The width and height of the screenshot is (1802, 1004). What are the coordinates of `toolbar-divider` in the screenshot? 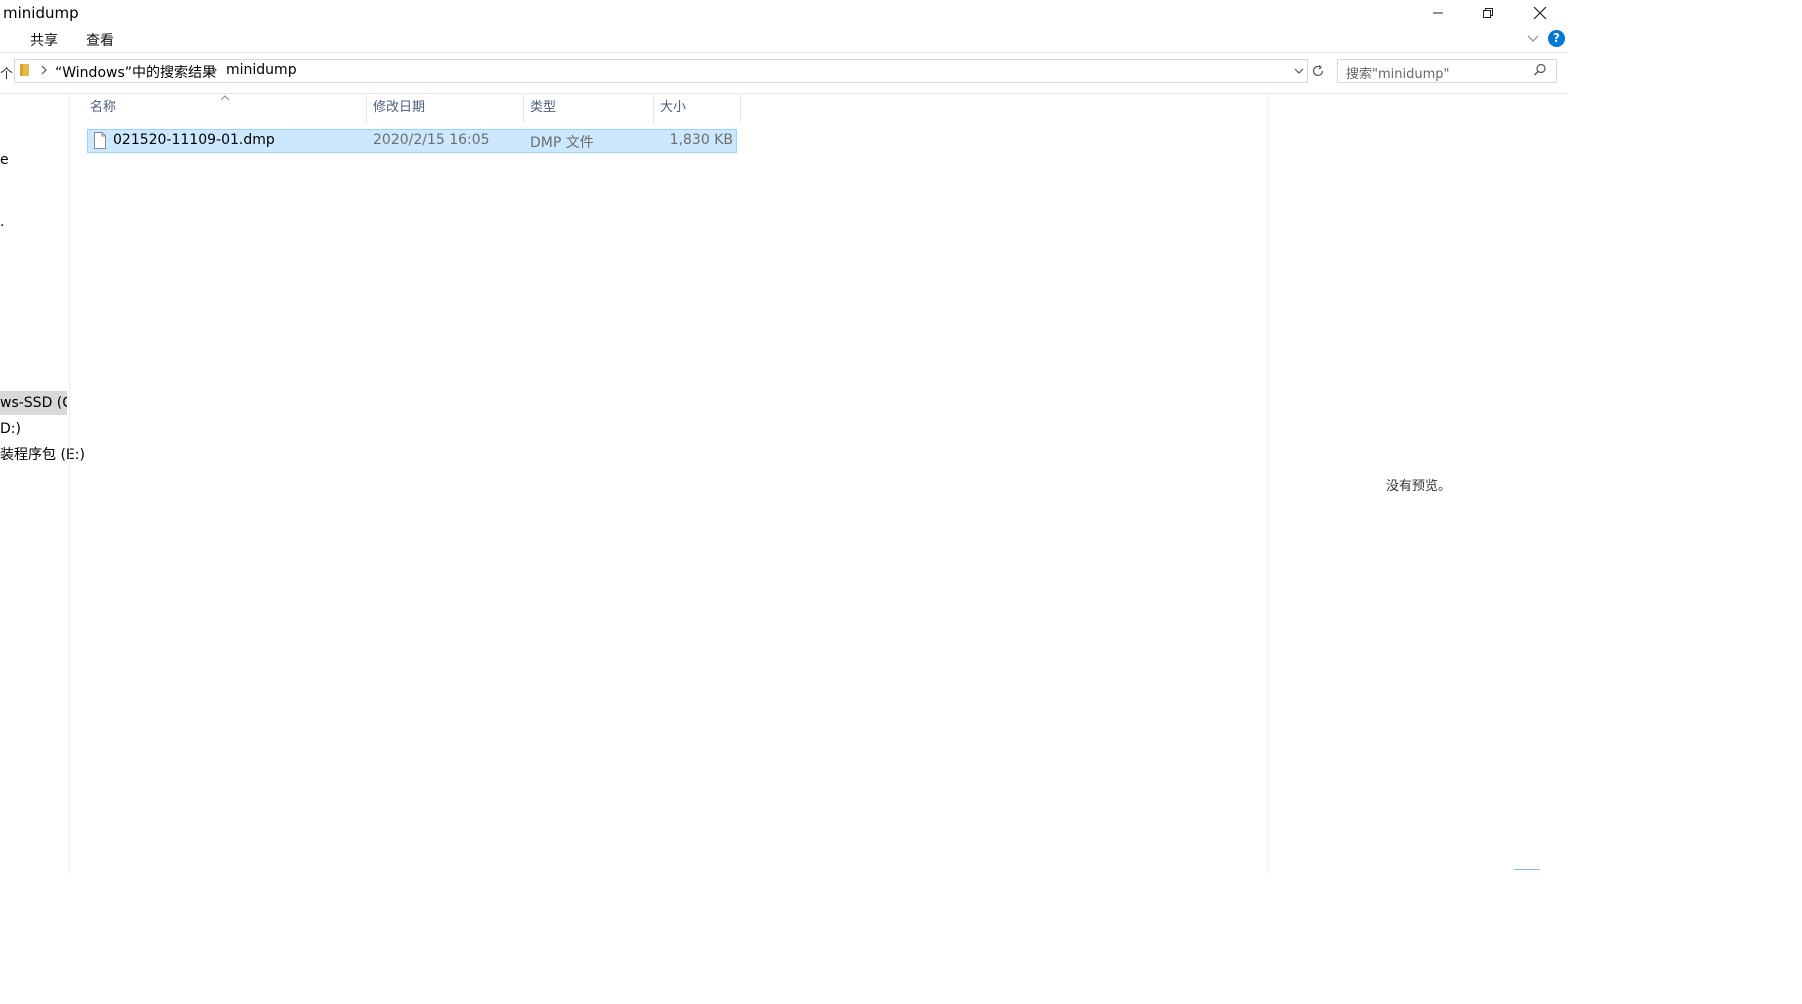 It's located at (783, 93).